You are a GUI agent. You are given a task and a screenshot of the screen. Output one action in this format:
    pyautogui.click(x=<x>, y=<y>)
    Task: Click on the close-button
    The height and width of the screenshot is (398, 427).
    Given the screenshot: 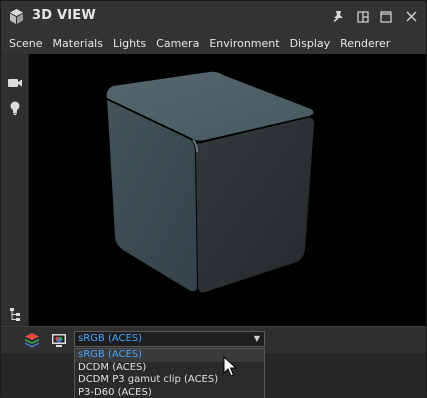 What is the action you would take?
    pyautogui.click(x=411, y=16)
    